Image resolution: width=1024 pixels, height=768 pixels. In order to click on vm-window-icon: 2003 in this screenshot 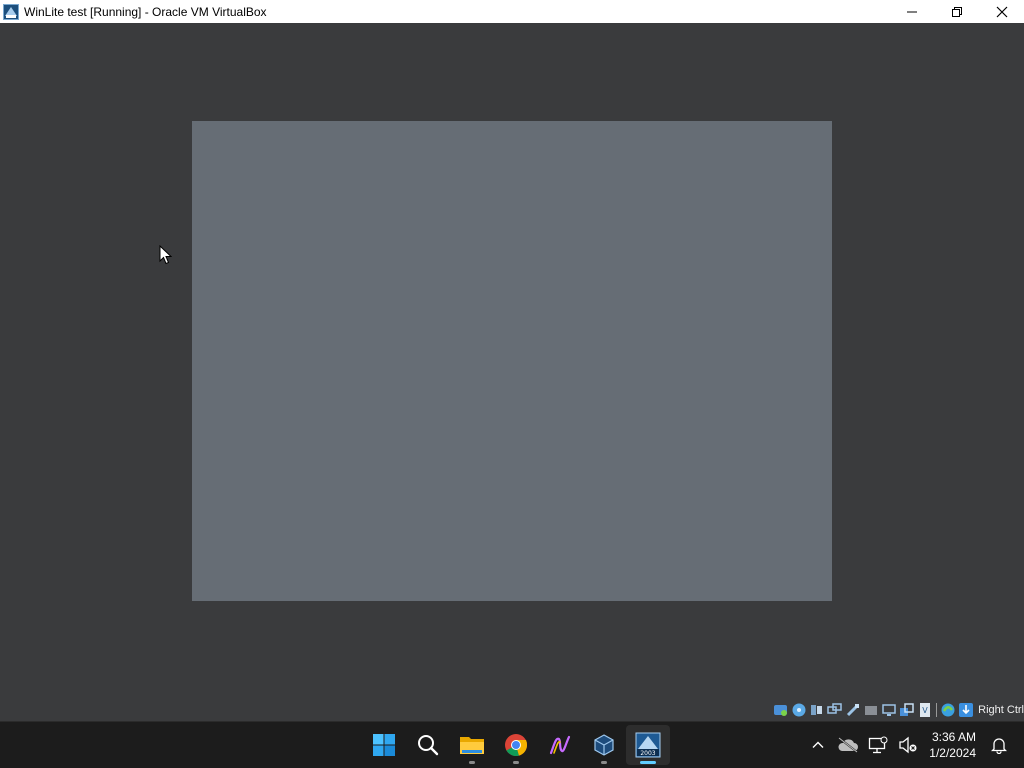, I will do `click(648, 745)`.